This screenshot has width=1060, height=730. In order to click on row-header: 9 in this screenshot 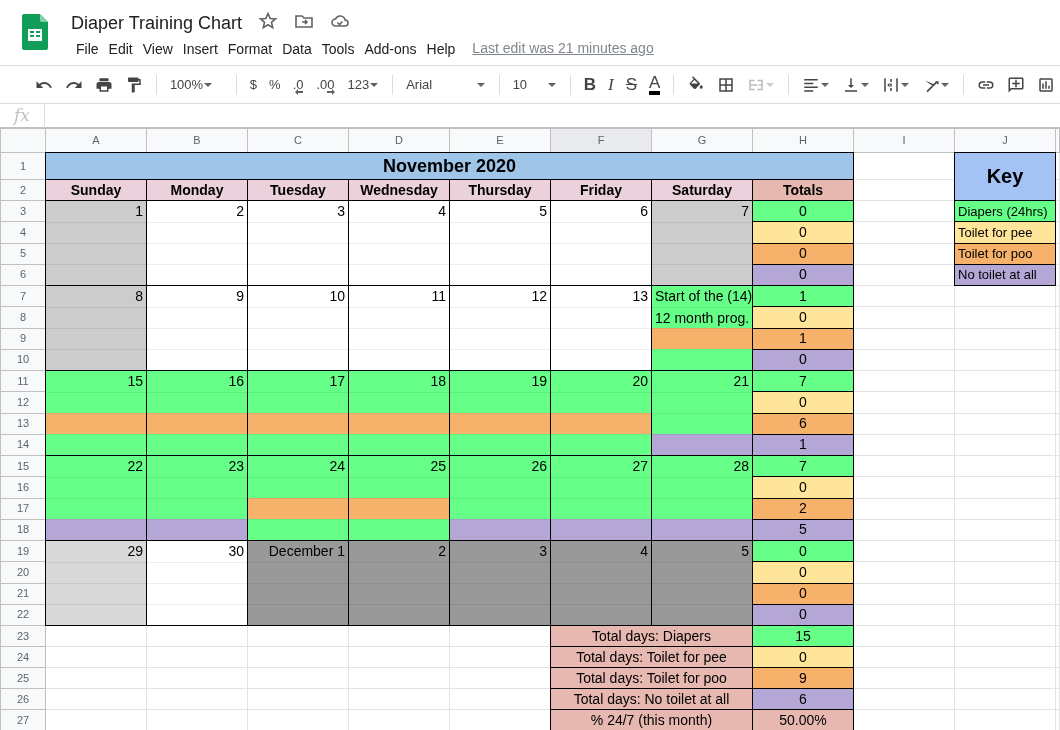, I will do `click(23, 339)`.